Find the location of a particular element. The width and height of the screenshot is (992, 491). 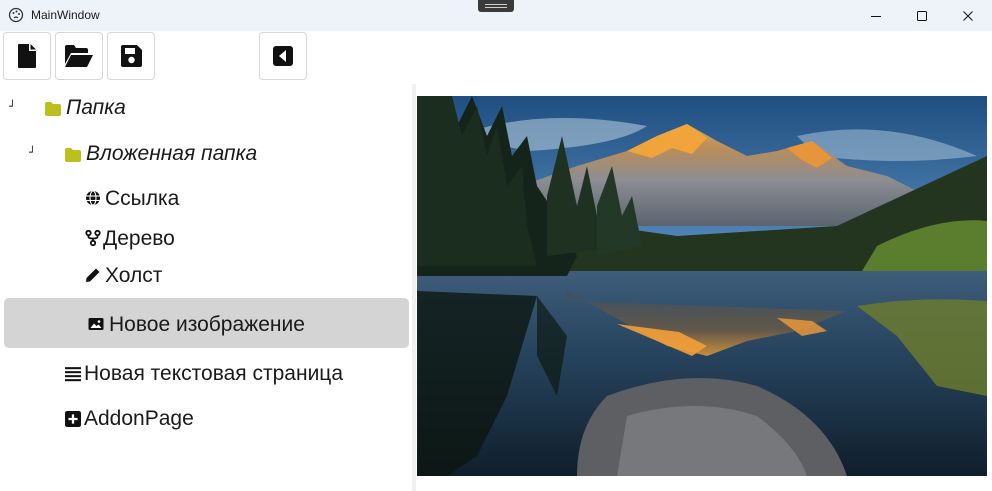

tree-item-tree: Дерево is located at coordinates (206, 238).